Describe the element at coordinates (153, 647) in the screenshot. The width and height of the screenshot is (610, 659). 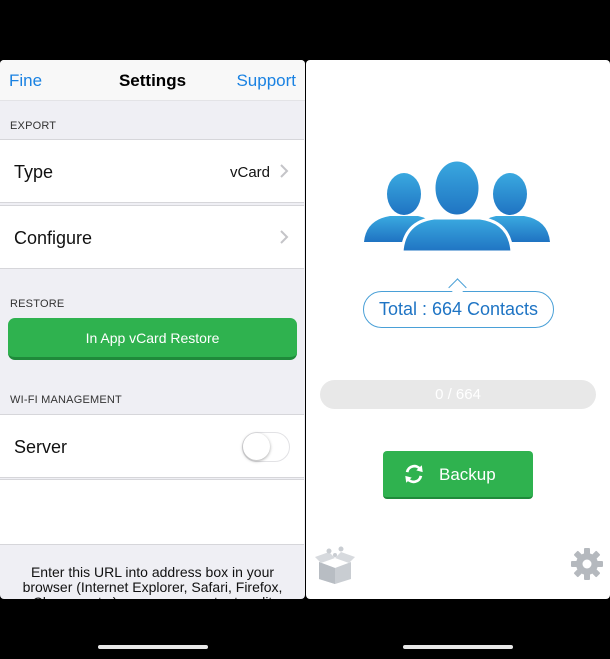
I see `home-indicator-left` at that location.